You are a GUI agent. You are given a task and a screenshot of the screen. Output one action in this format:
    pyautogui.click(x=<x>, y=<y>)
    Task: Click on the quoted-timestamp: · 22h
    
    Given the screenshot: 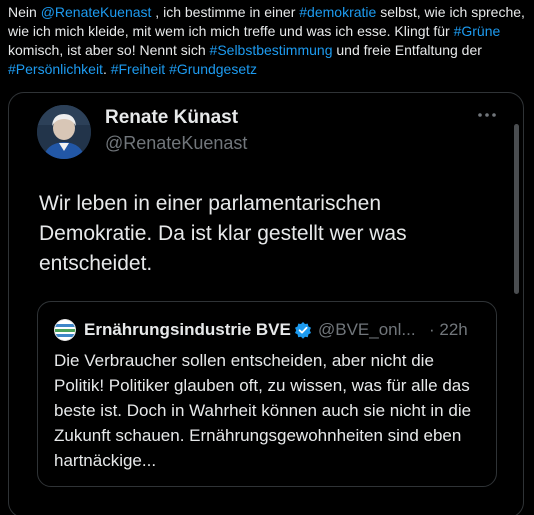 What is the action you would take?
    pyautogui.click(x=448, y=330)
    